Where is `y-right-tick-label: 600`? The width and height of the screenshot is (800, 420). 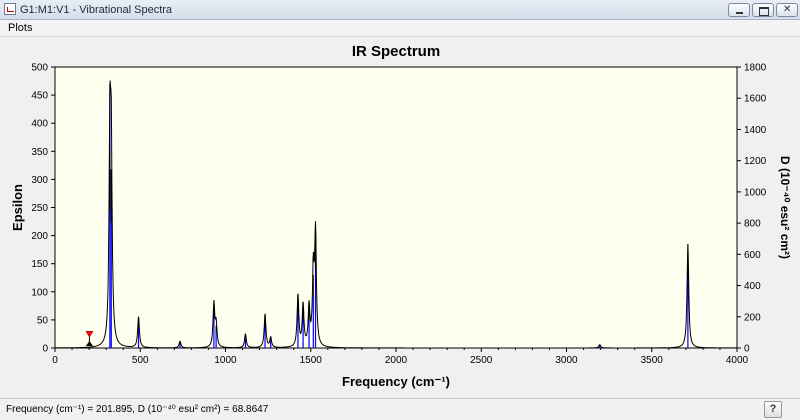 y-right-tick-label: 600 is located at coordinates (752, 255).